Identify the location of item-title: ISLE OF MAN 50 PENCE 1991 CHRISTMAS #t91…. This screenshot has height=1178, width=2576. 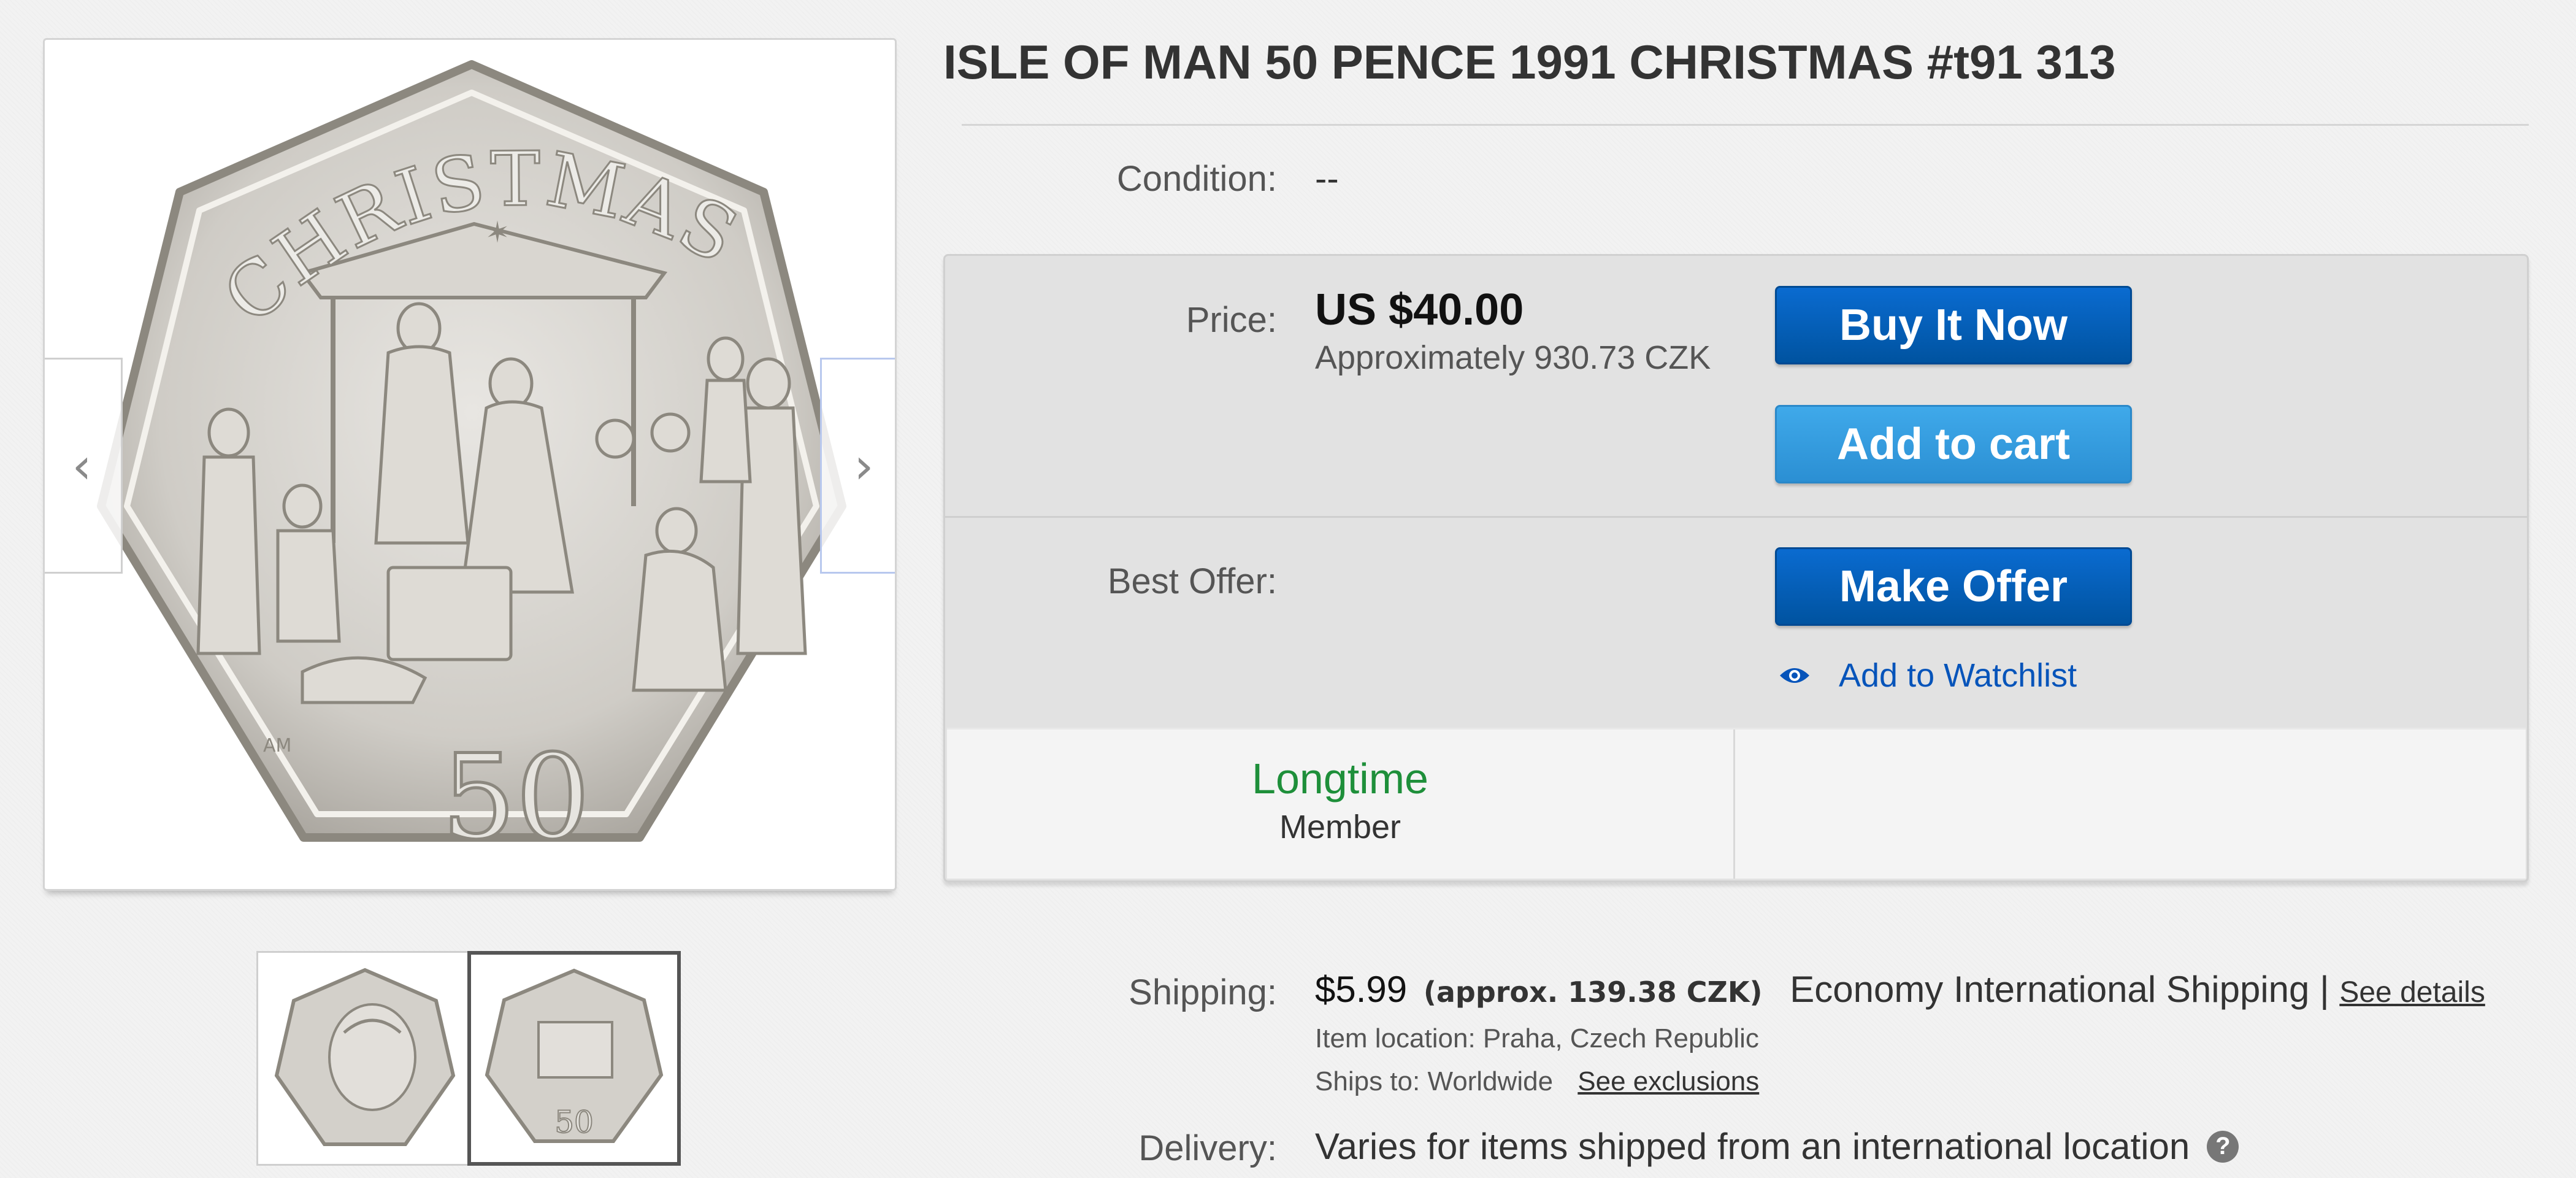
(1529, 62).